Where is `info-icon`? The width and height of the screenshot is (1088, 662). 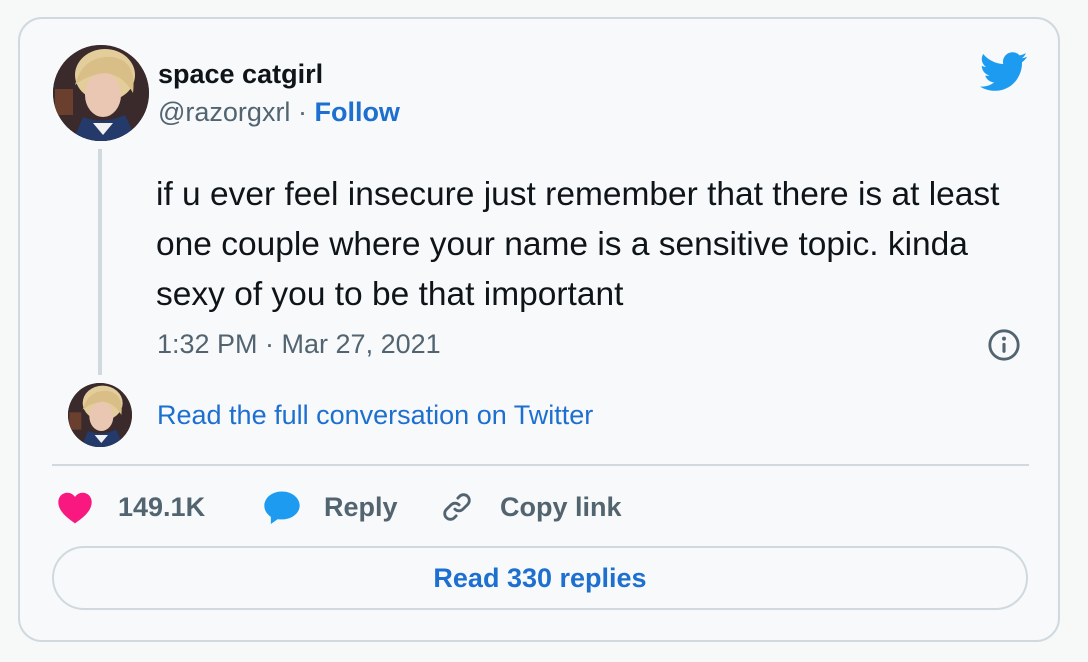 info-icon is located at coordinates (1004, 345).